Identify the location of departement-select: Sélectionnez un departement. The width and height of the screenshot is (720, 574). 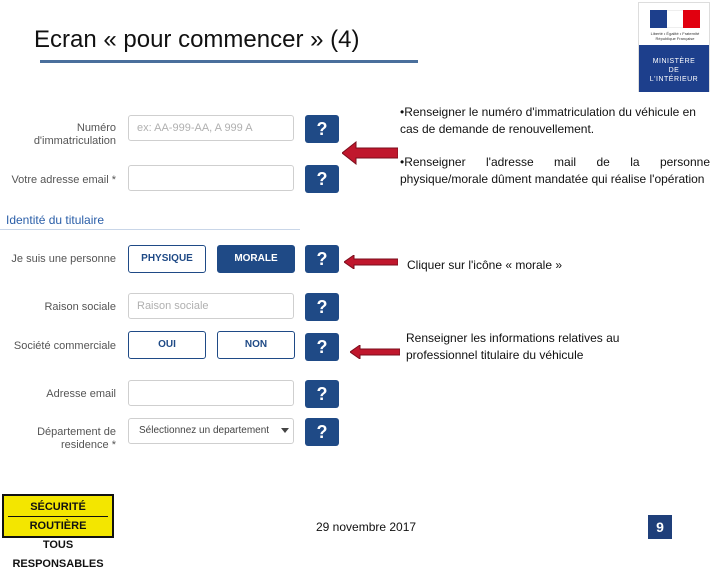
(211, 431).